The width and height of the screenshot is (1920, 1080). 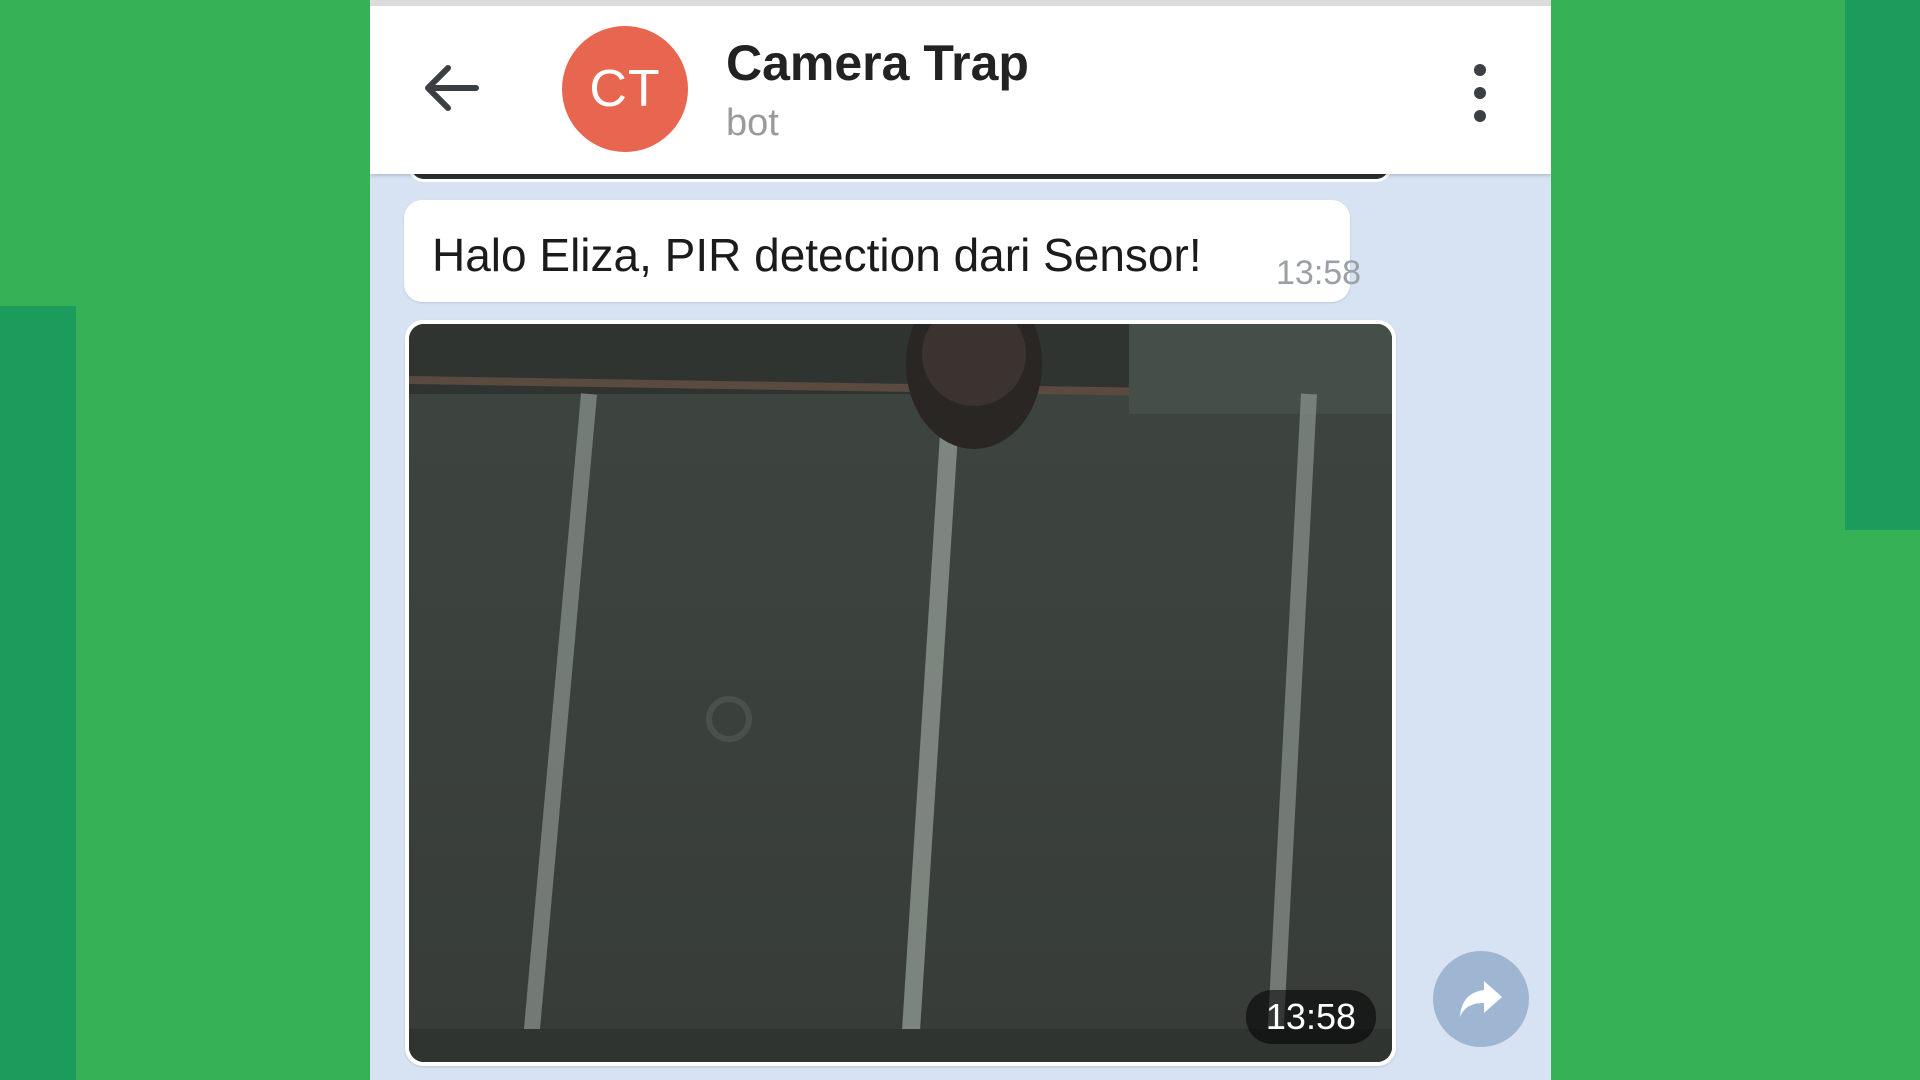 I want to click on chat-subtitle: bot, so click(x=752, y=123).